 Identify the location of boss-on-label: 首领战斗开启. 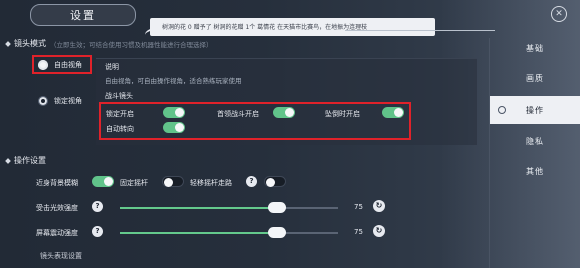
(238, 114).